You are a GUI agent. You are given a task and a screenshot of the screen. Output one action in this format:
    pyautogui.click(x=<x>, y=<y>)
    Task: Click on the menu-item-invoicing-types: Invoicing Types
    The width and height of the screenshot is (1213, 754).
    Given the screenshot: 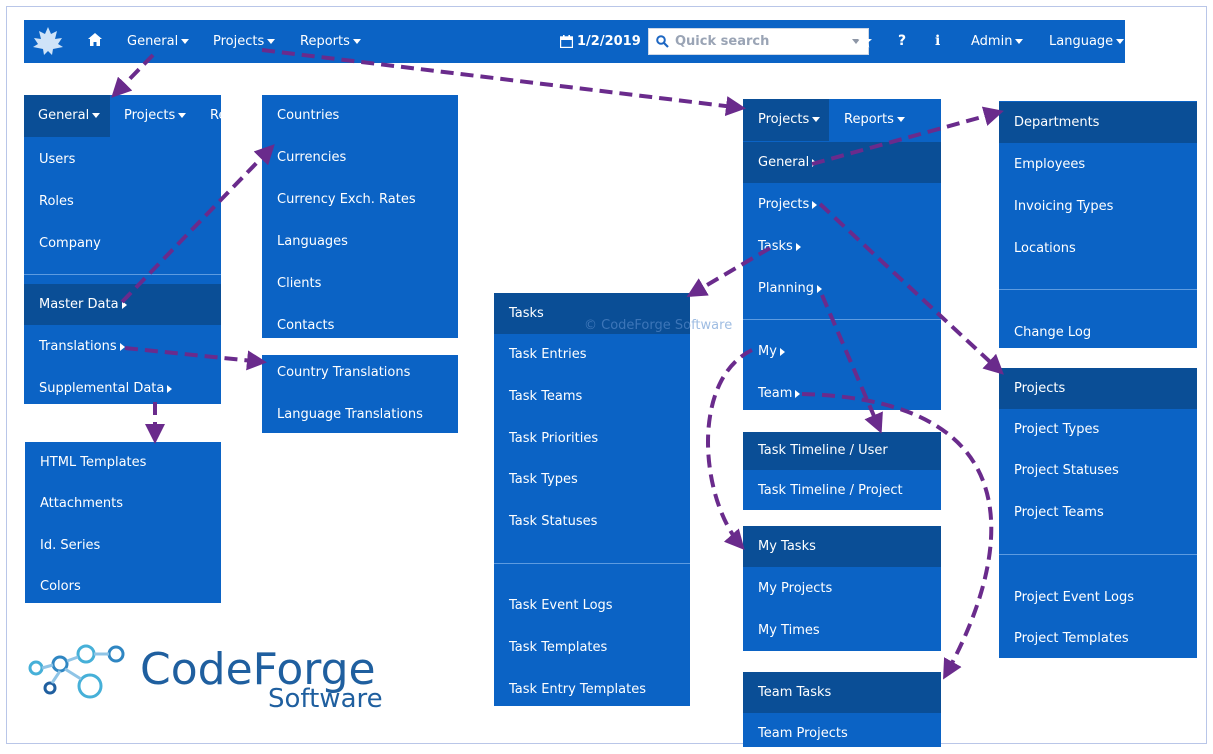 What is the action you would take?
    pyautogui.click(x=1098, y=206)
    